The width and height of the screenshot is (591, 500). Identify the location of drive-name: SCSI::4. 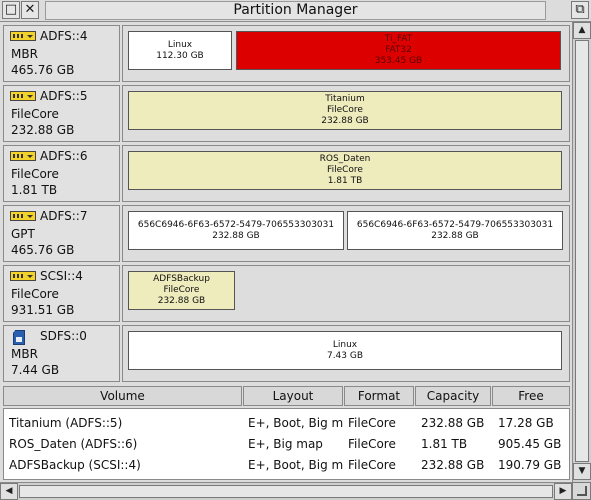
(61, 276).